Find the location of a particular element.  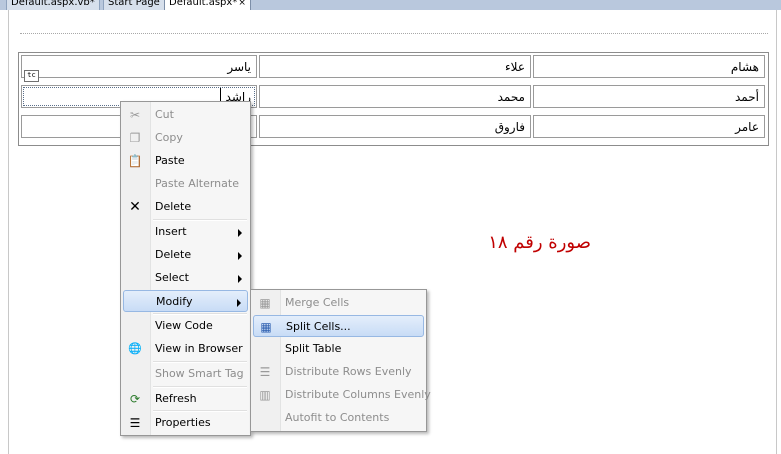

menu-item-label: Refresh is located at coordinates (176, 398).